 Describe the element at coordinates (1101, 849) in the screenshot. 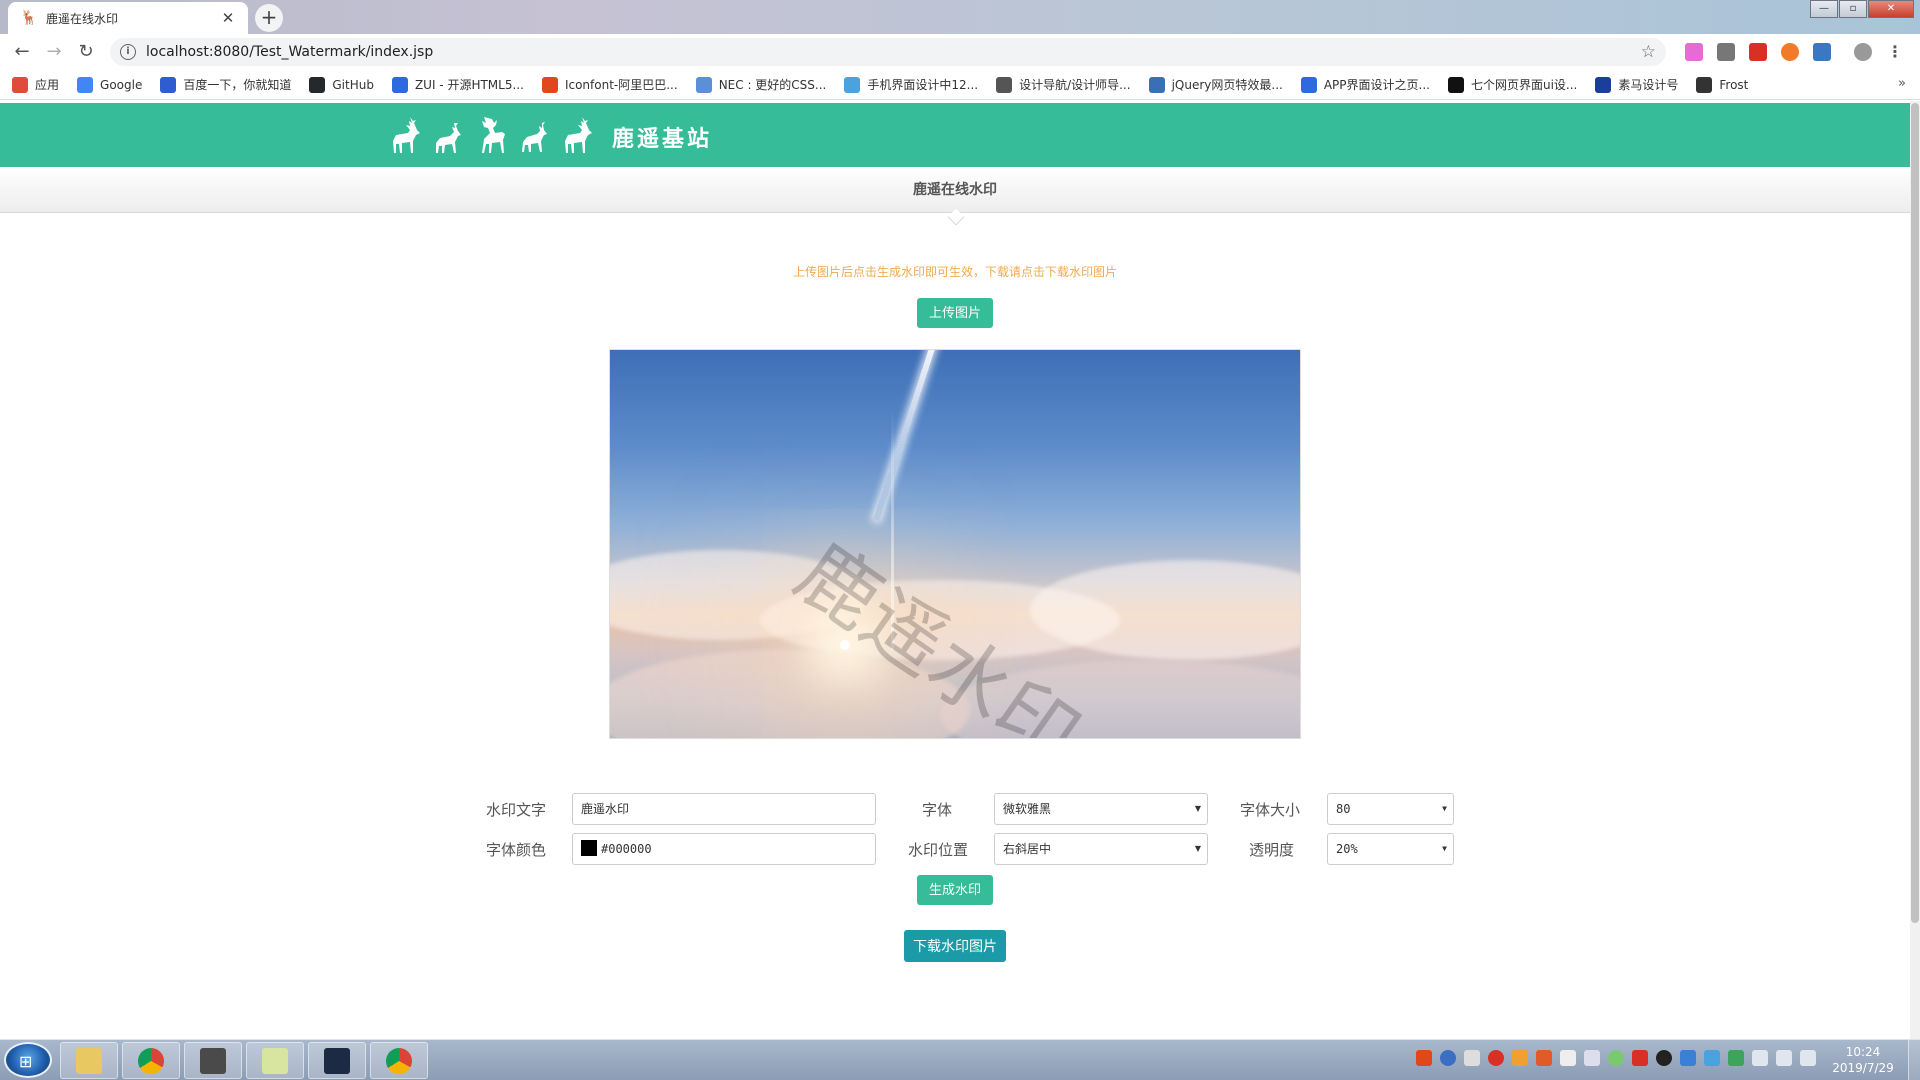

I see `watermark-position-select: 右斜居中` at that location.